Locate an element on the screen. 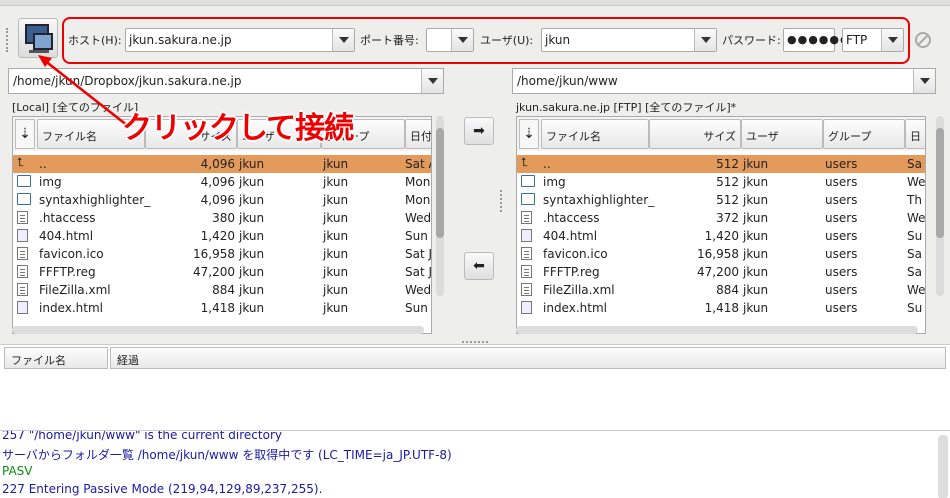  local-vertical-scrollbar is located at coordinates (440, 206).